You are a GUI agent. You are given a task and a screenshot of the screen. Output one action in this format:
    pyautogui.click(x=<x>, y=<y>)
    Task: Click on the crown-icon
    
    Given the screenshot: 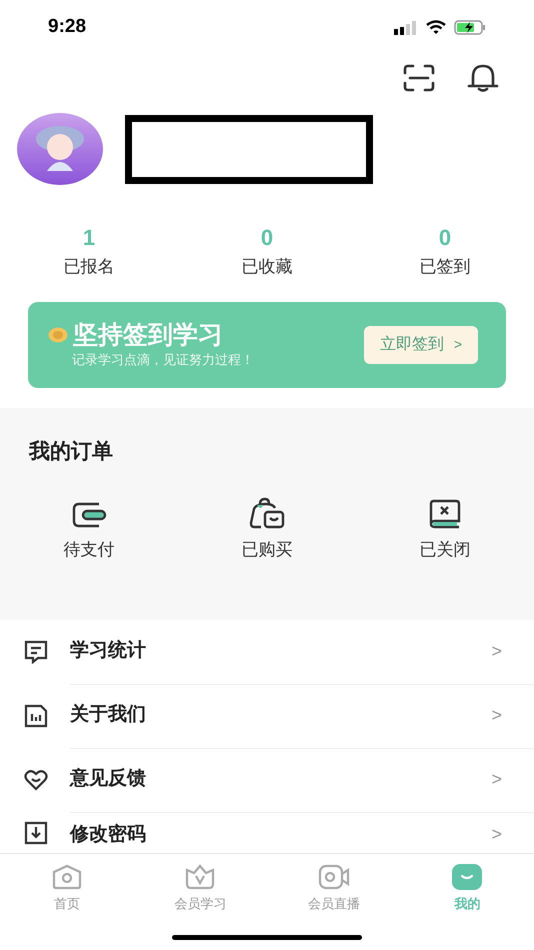 What is the action you would take?
    pyautogui.click(x=200, y=877)
    